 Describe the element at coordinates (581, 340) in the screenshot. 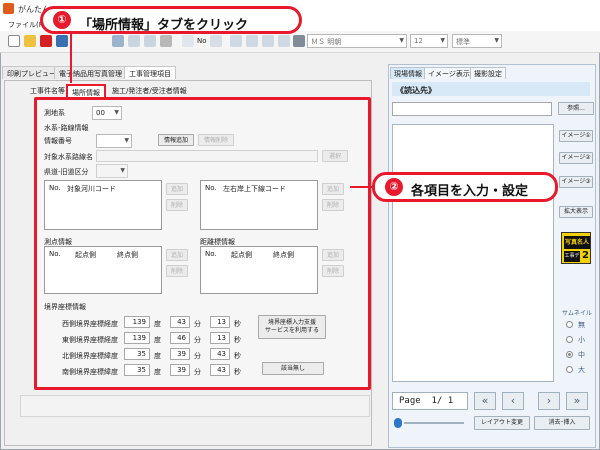

I see `thumb-option-label: 小` at that location.